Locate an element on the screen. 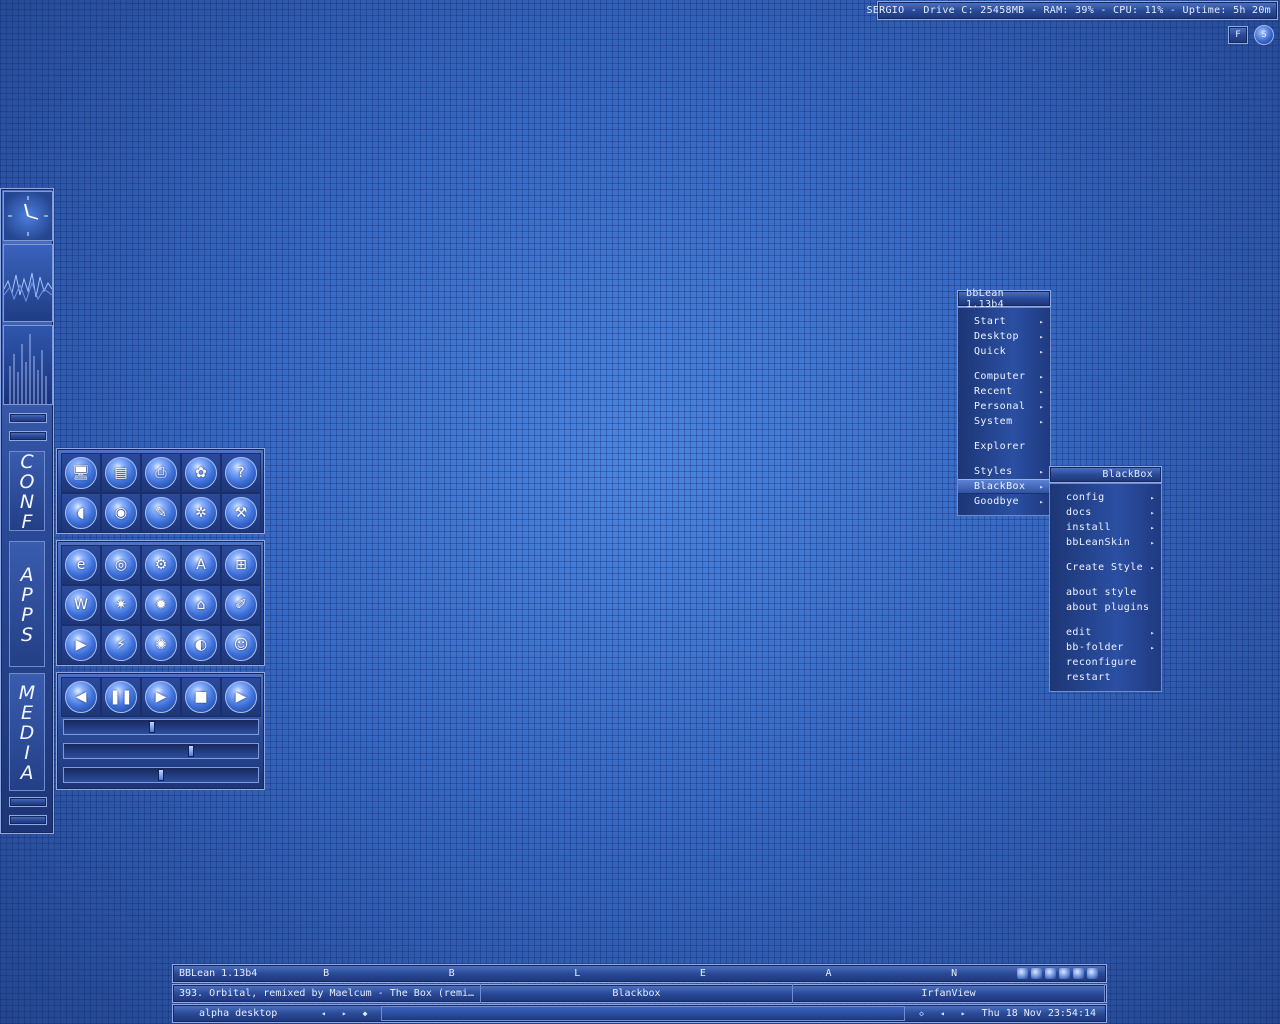  launcher-slot: ✲ is located at coordinates (201, 513).